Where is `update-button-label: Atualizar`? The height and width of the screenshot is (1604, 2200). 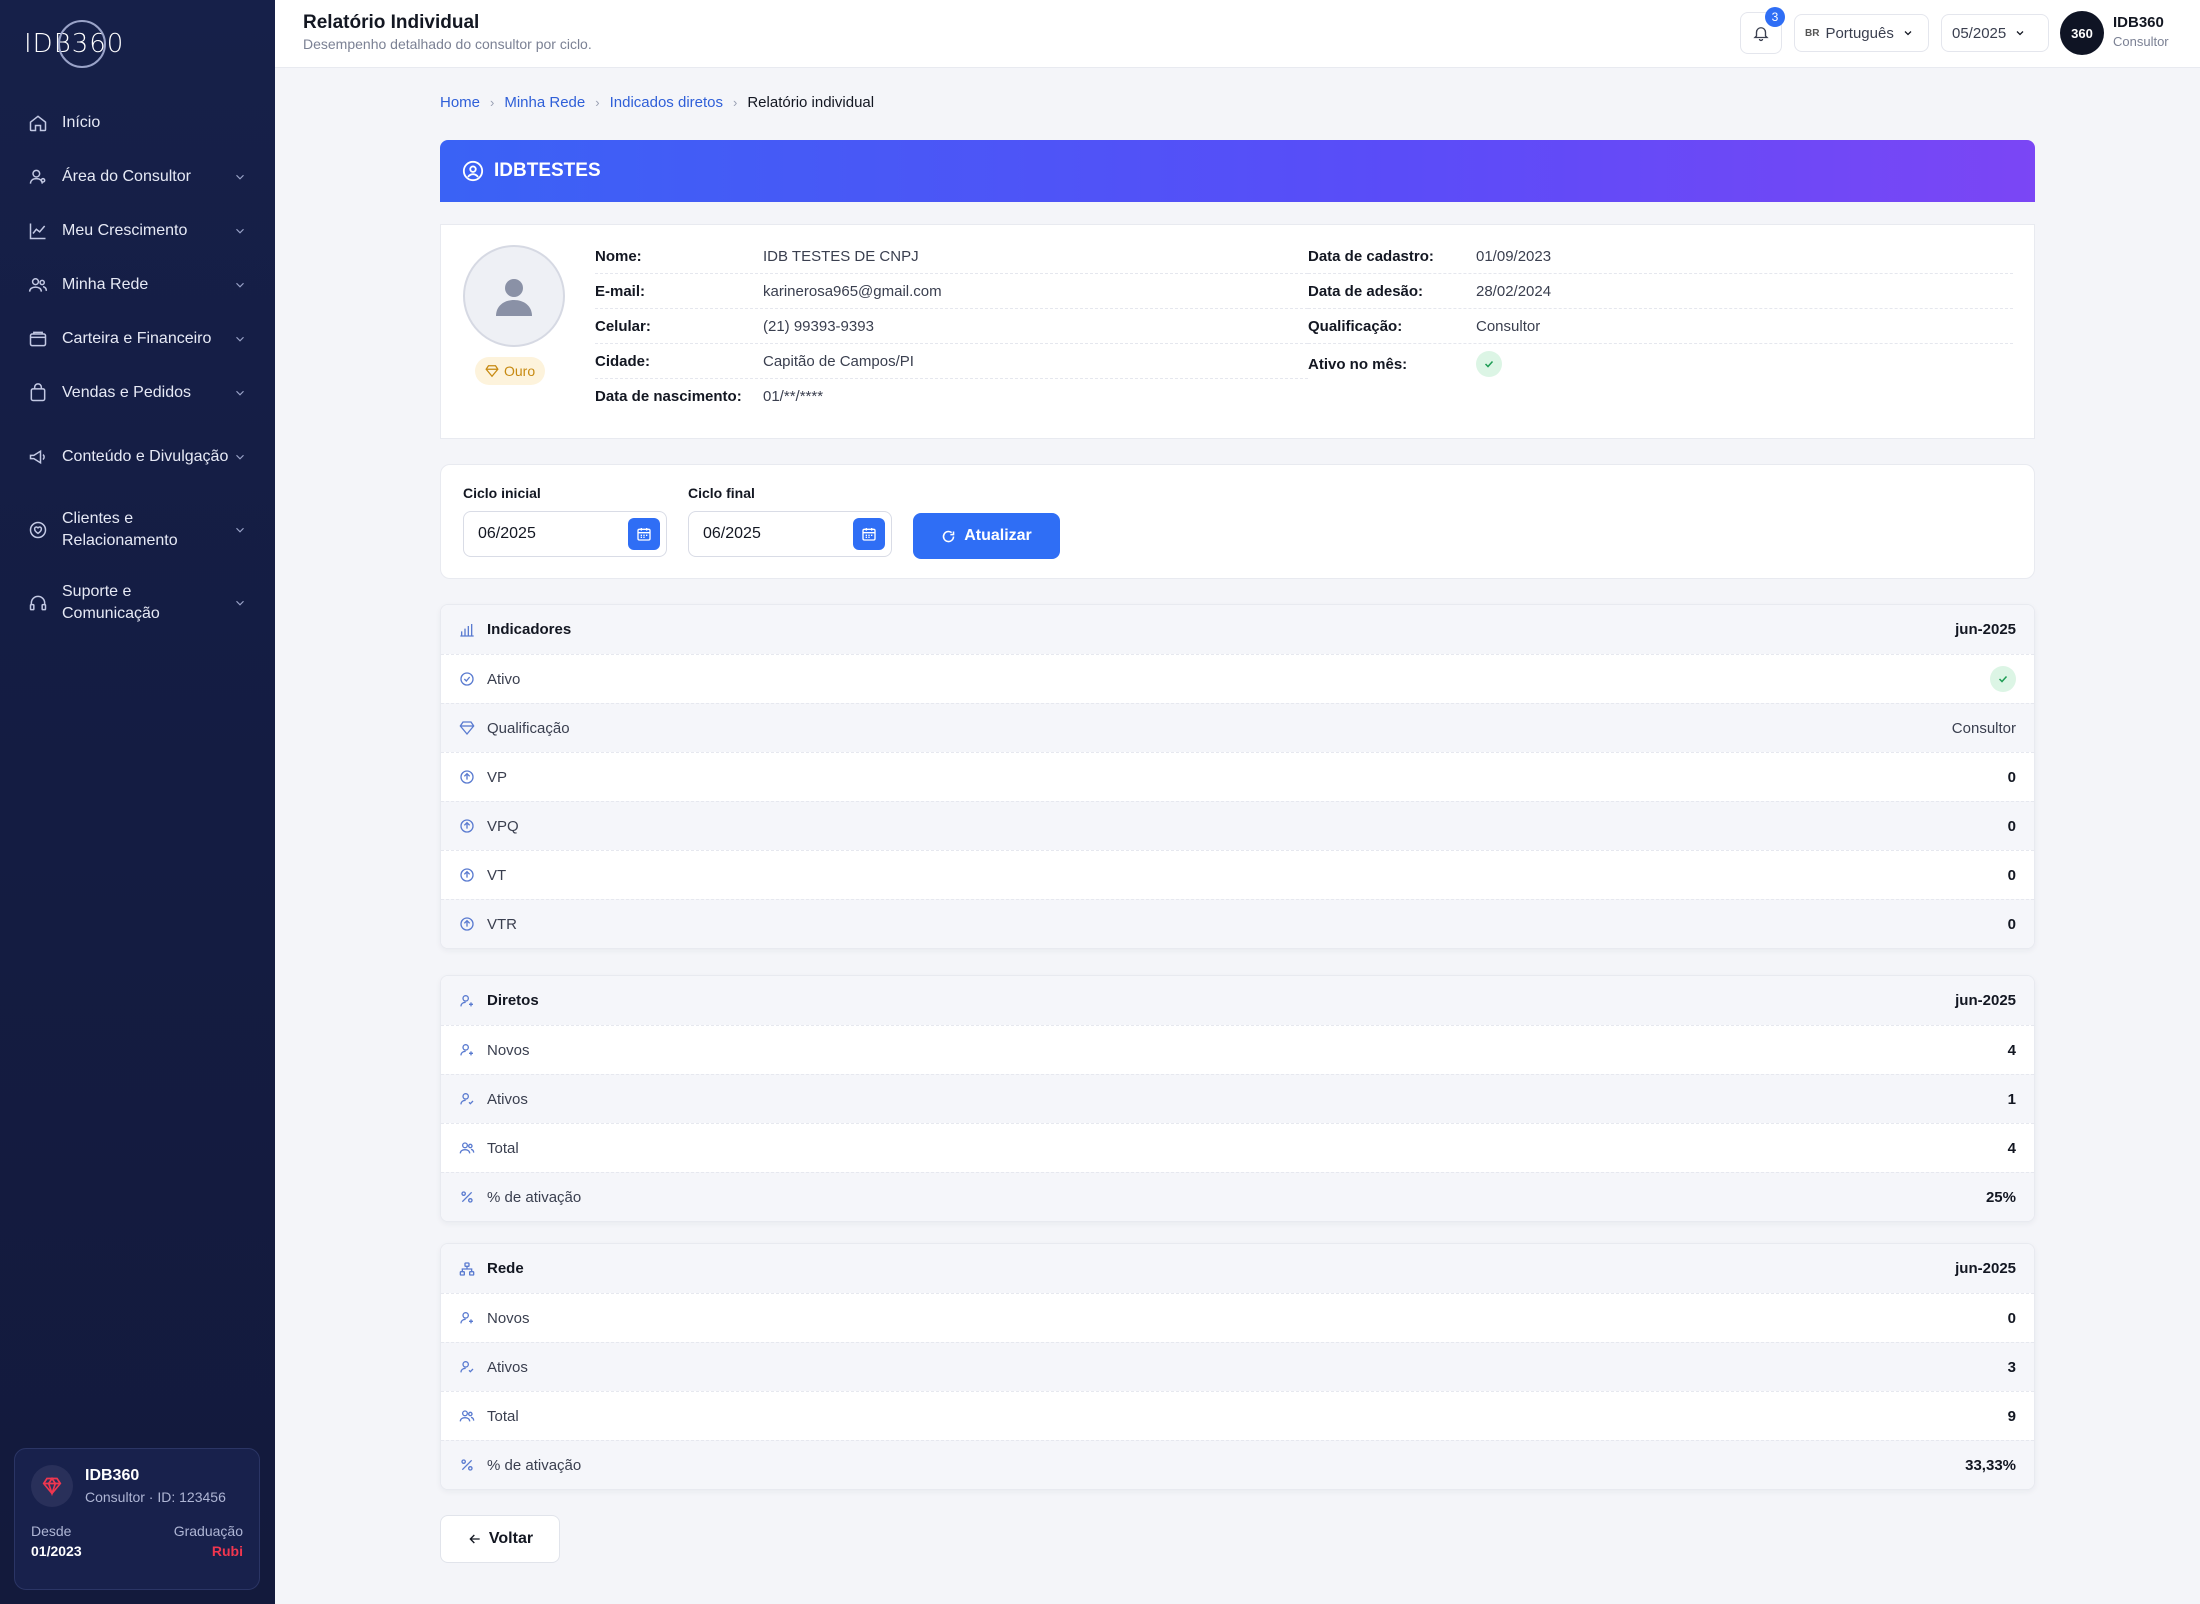
update-button-label: Atualizar is located at coordinates (998, 535).